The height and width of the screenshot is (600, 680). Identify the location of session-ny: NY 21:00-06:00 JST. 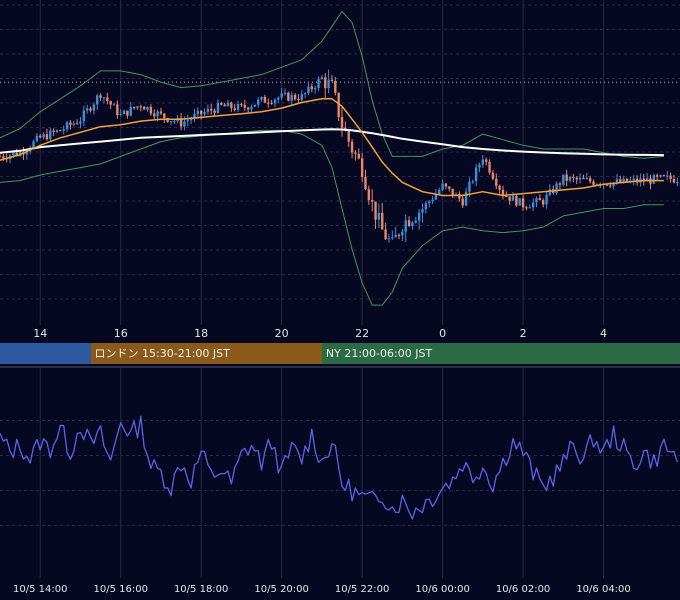
(500, 353).